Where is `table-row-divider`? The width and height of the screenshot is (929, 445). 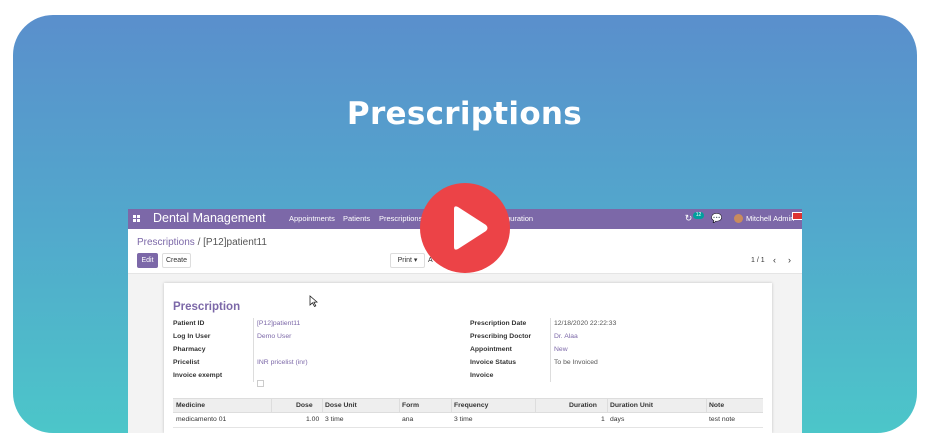 table-row-divider is located at coordinates (468, 427).